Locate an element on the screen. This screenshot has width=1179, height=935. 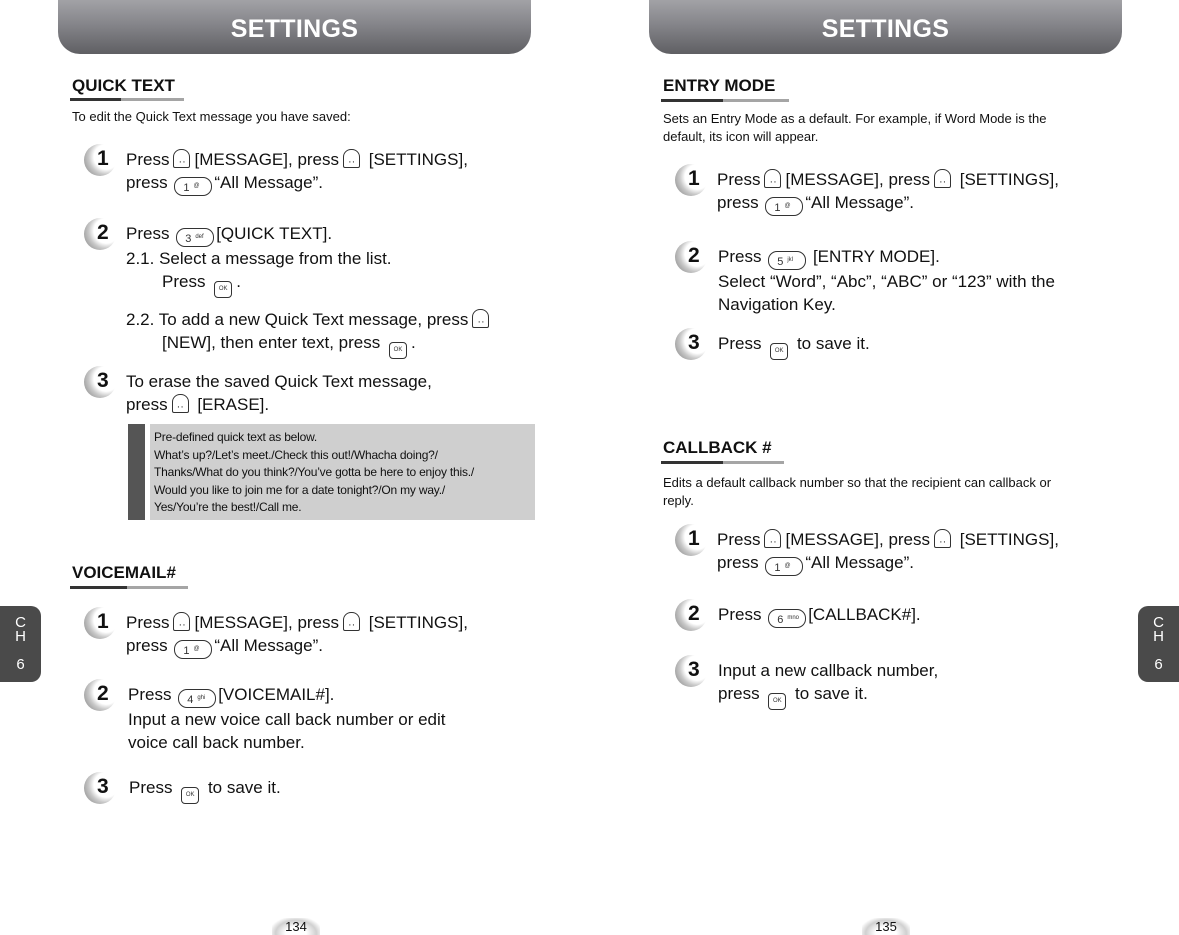
section-title-voicemail: VOICEMAIL# is located at coordinates (124, 572).